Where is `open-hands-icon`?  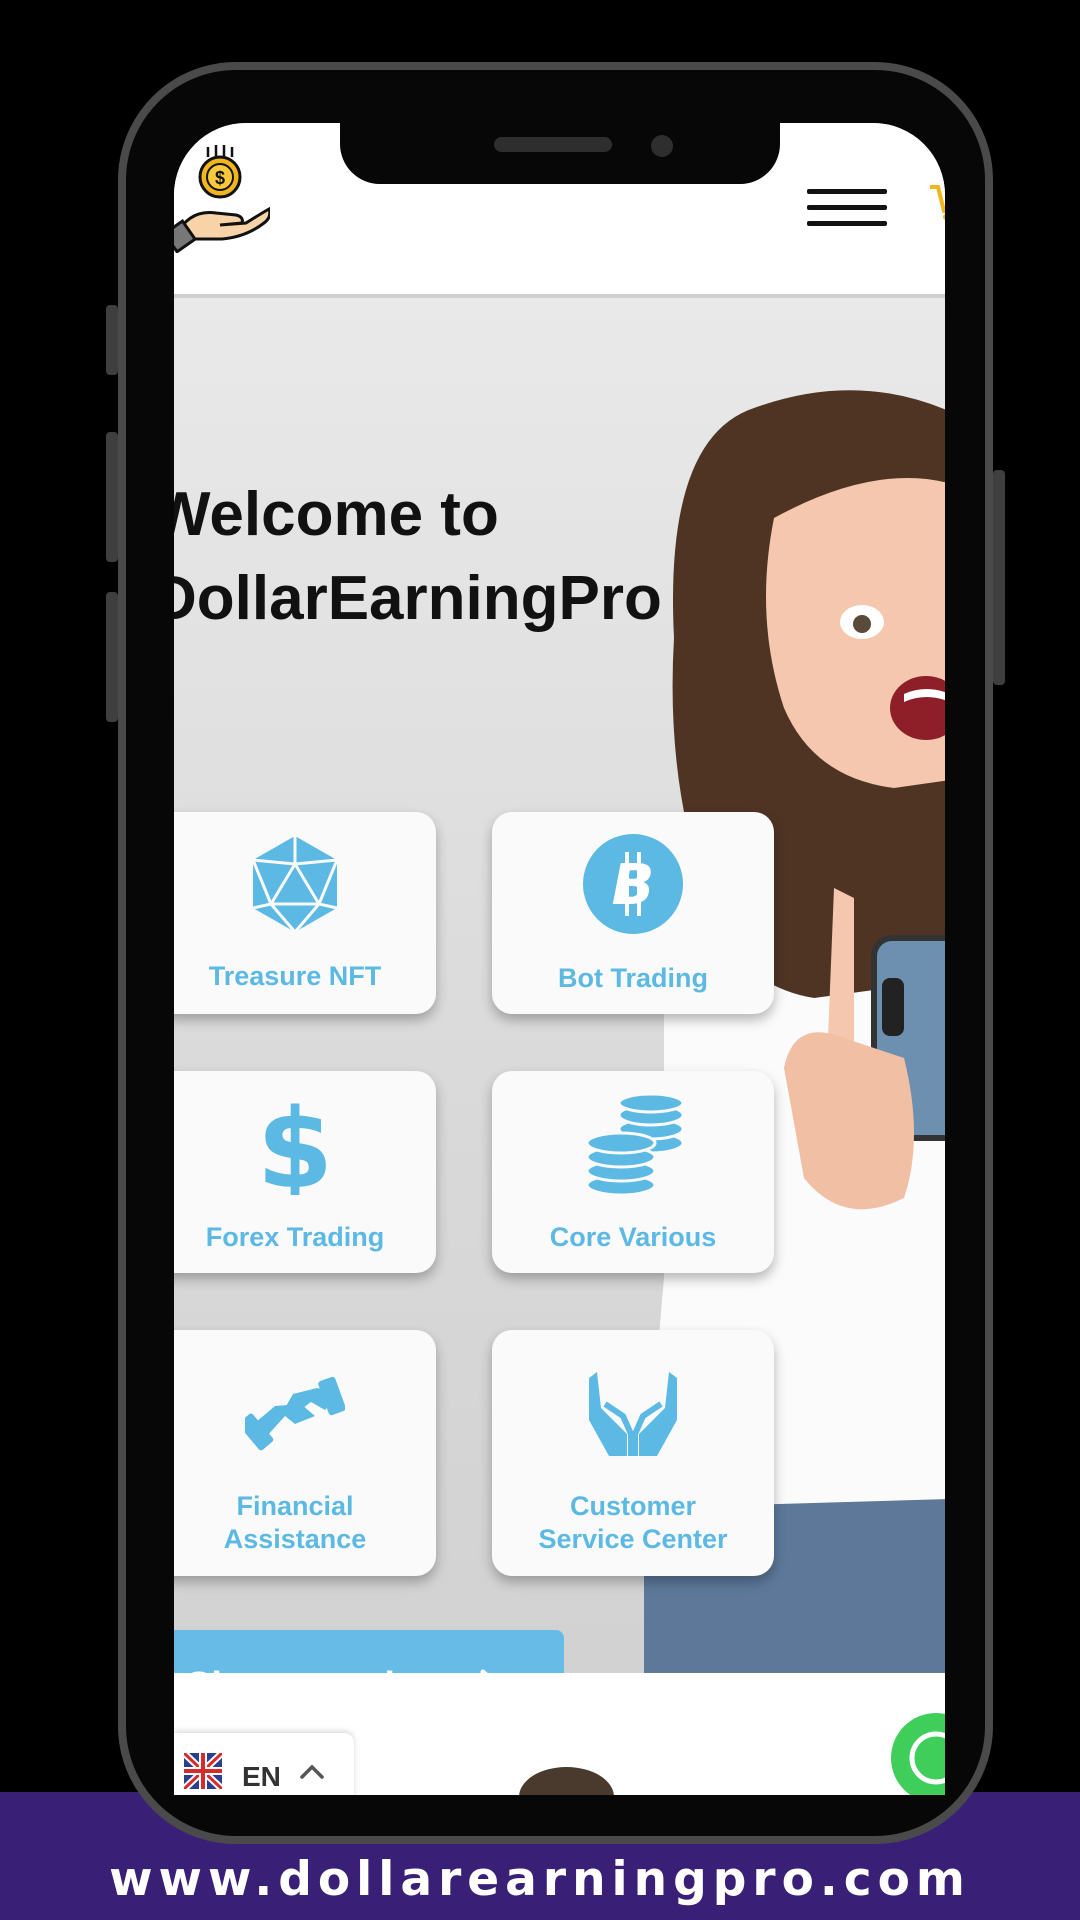 open-hands-icon is located at coordinates (633, 1414).